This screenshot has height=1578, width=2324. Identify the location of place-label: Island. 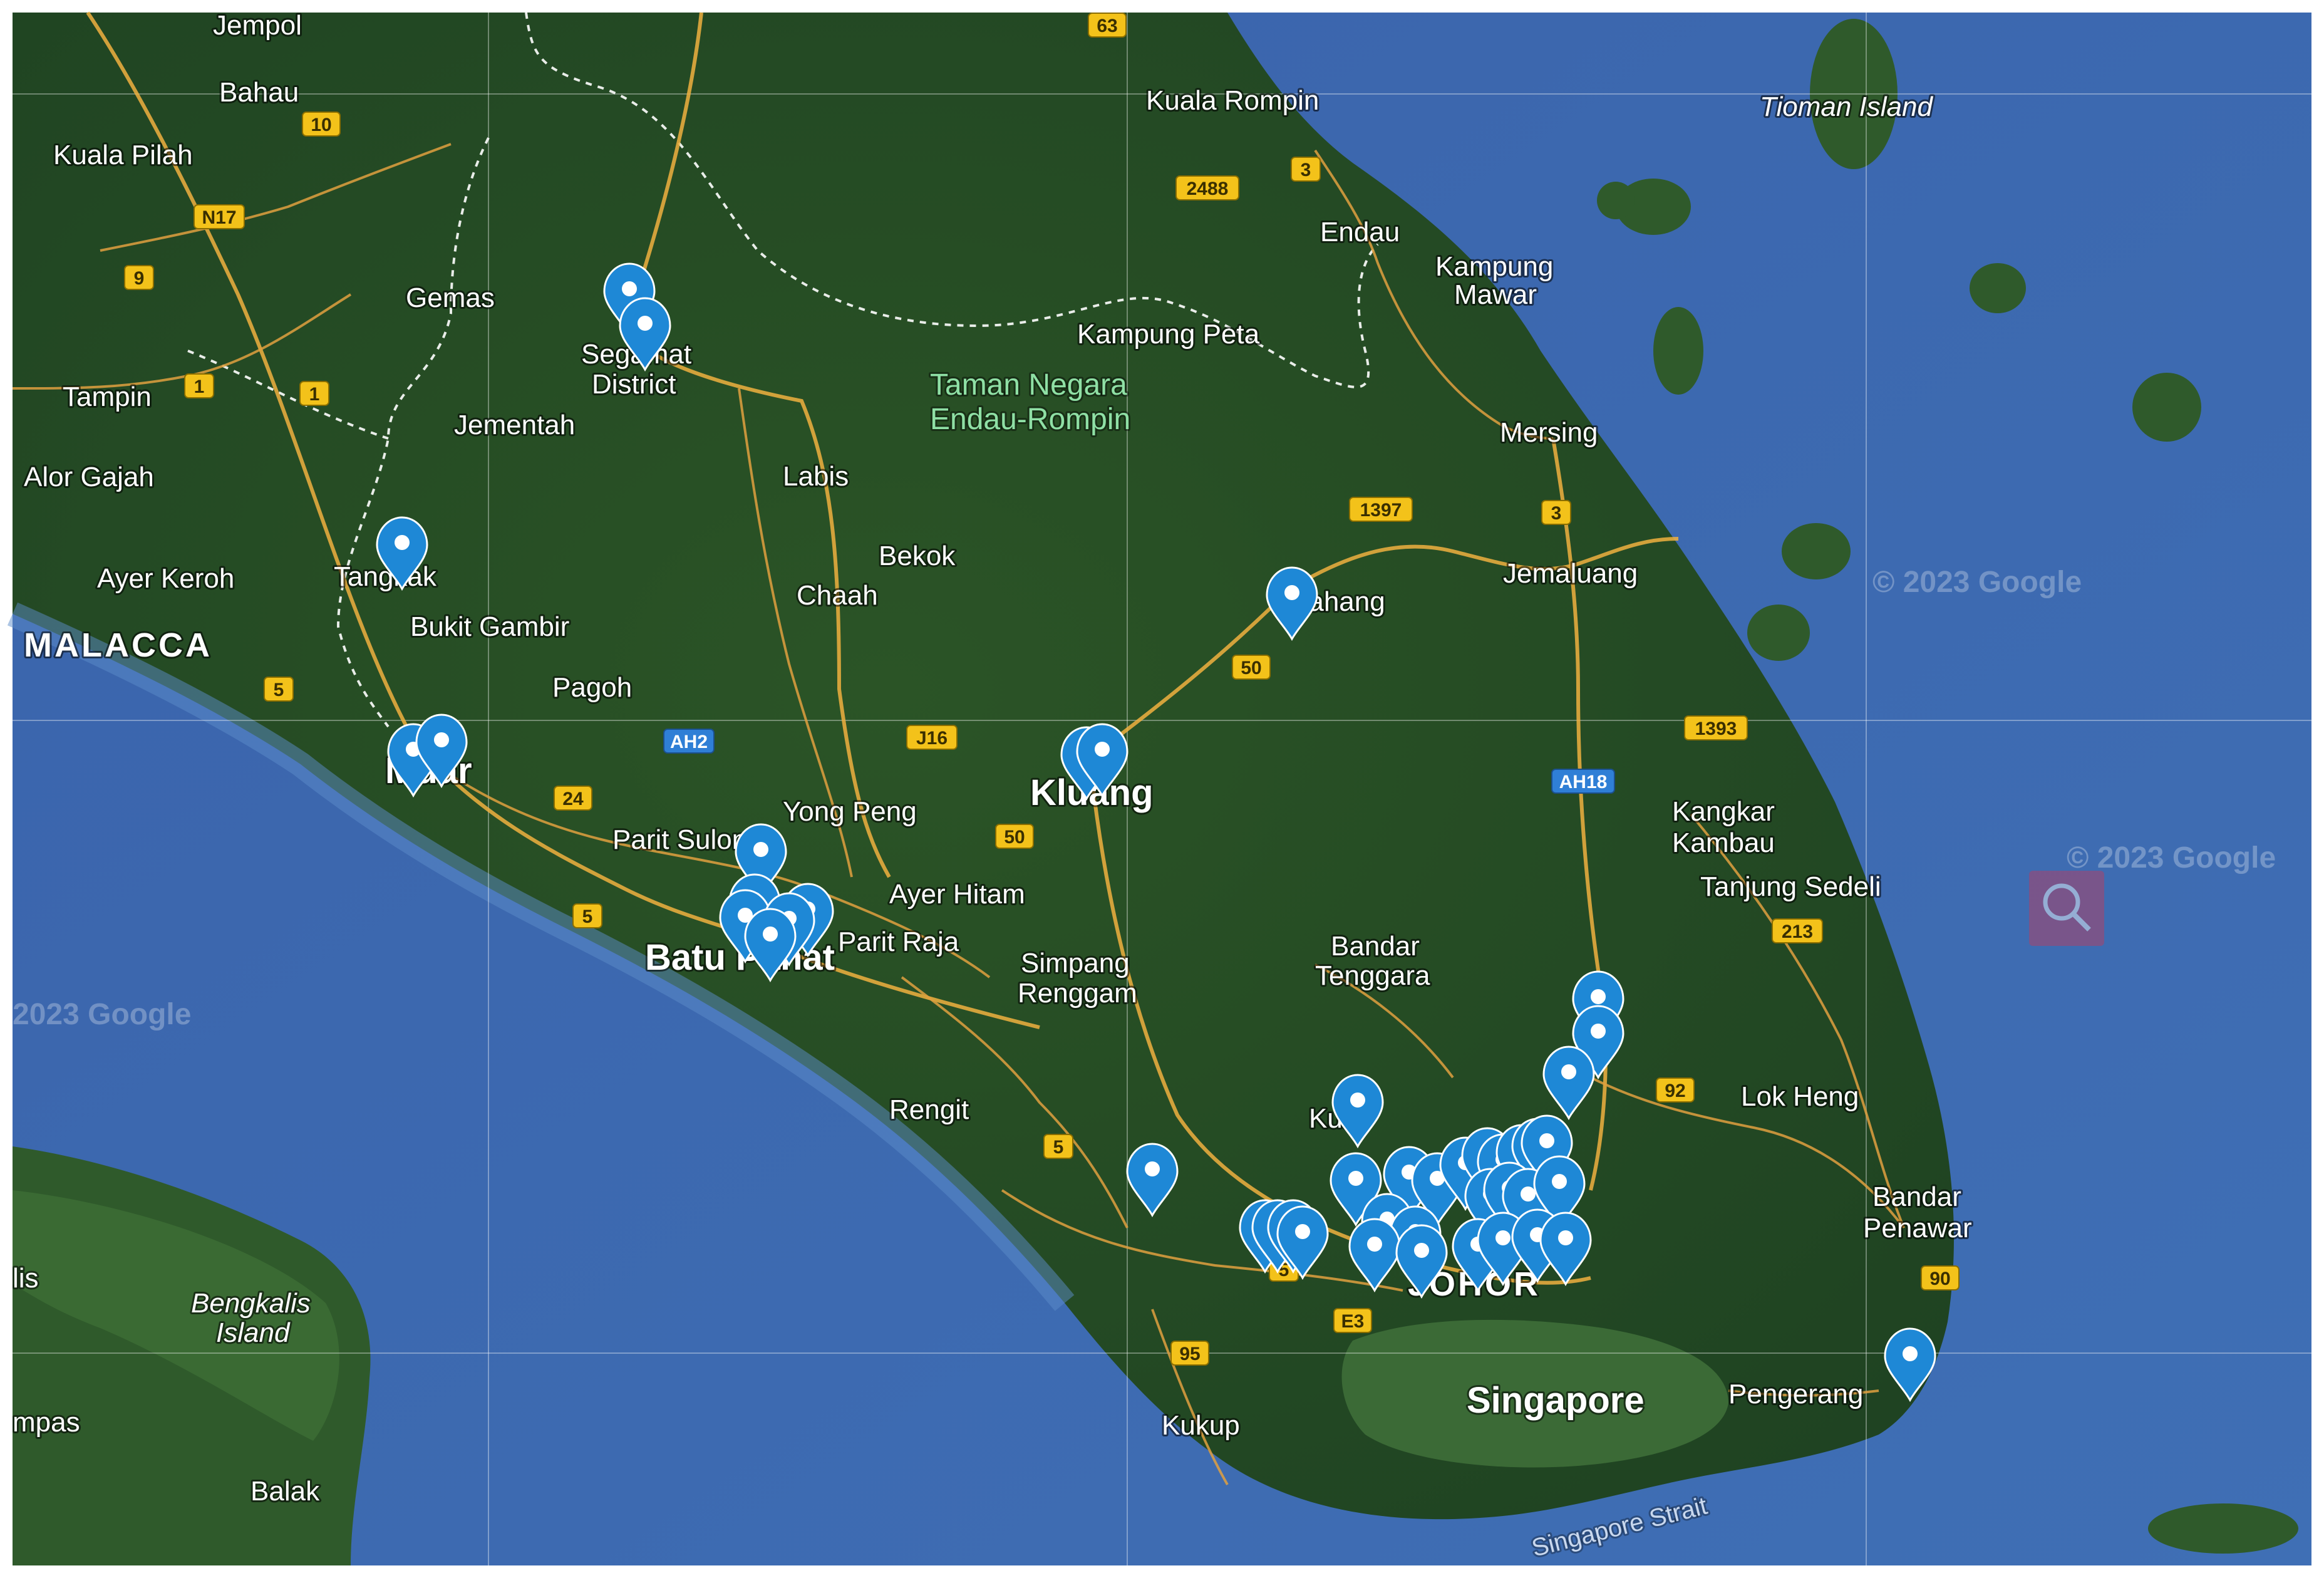
(254, 1333).